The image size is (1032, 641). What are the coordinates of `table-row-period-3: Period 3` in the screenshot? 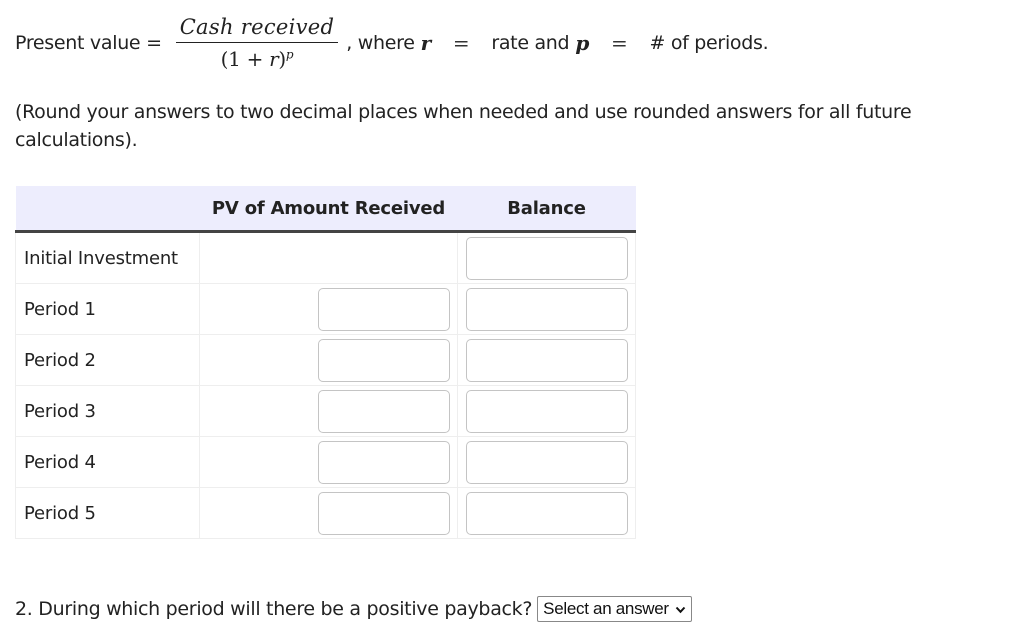 It's located at (325, 411).